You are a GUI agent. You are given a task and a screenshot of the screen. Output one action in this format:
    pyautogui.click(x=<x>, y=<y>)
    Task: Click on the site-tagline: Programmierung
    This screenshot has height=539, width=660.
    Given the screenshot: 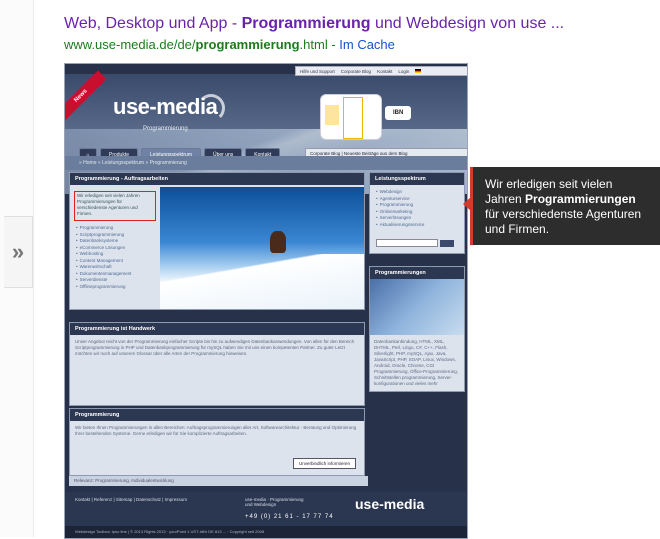 What is the action you would take?
    pyautogui.click(x=165, y=129)
    